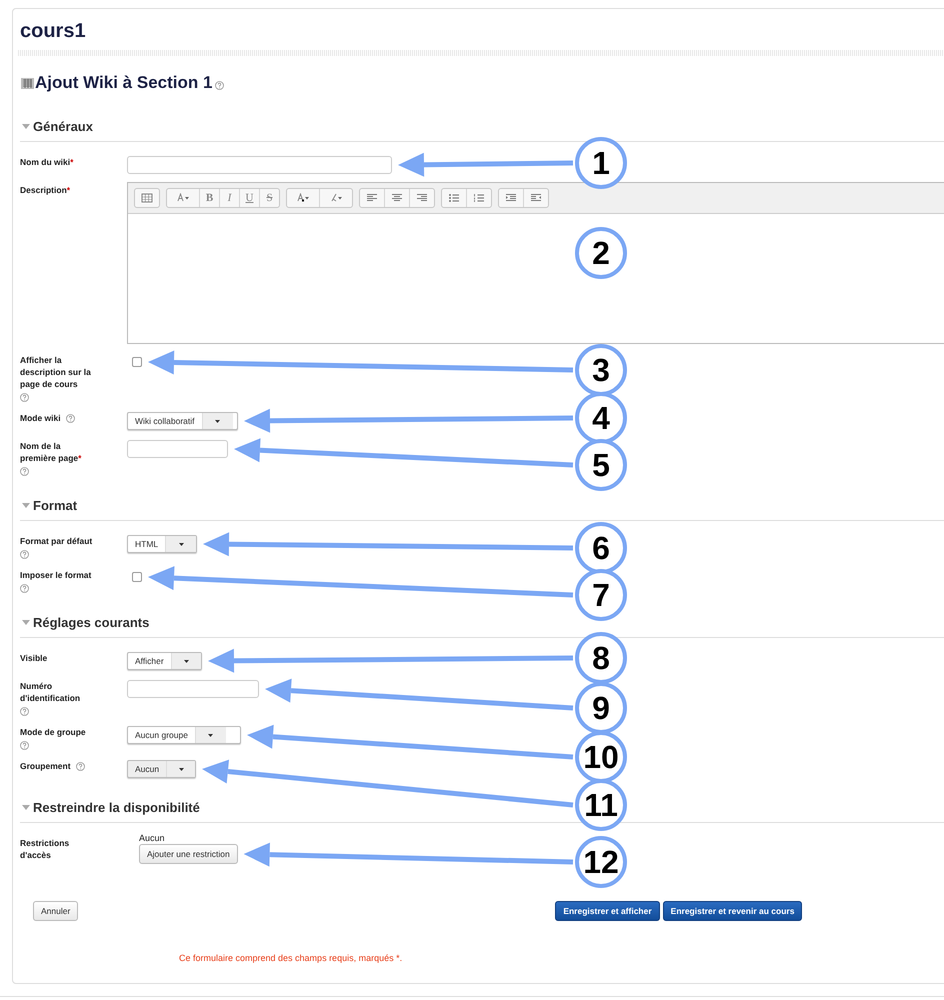  Describe the element at coordinates (601, 708) in the screenshot. I see `step-number: 9` at that location.